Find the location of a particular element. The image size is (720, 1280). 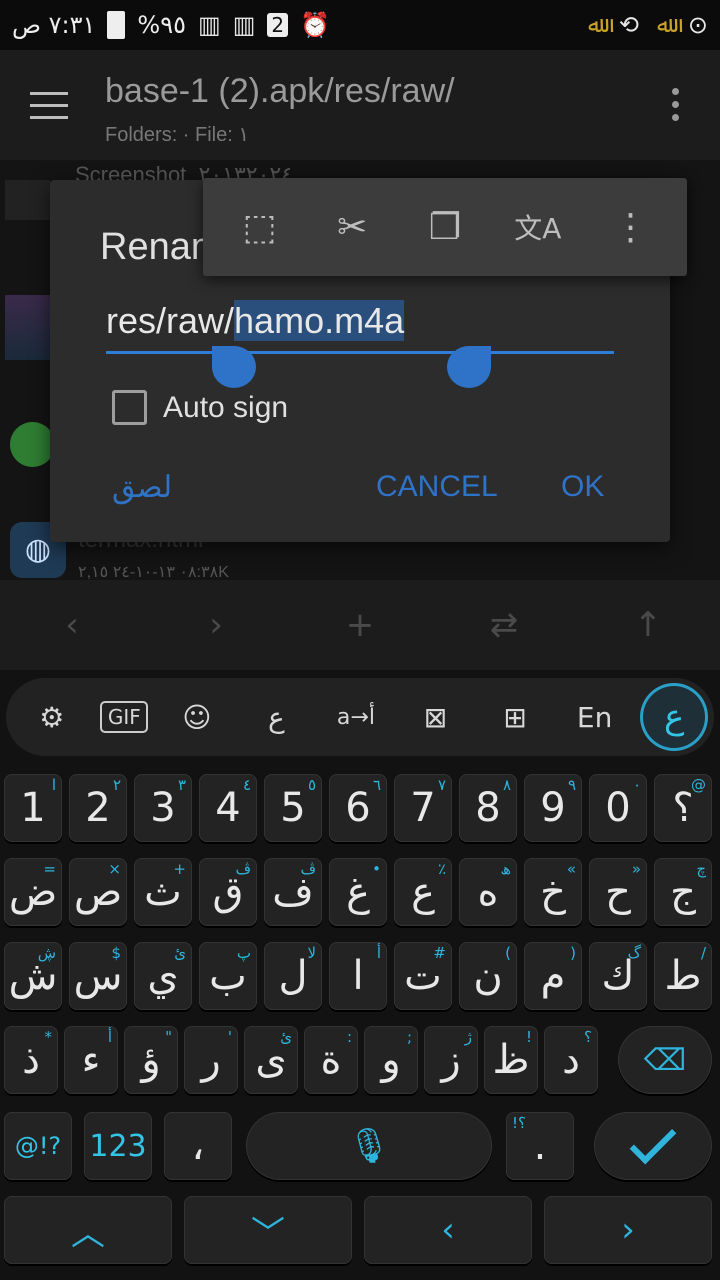

arrow-up-key: ︿ is located at coordinates (88, 1230).